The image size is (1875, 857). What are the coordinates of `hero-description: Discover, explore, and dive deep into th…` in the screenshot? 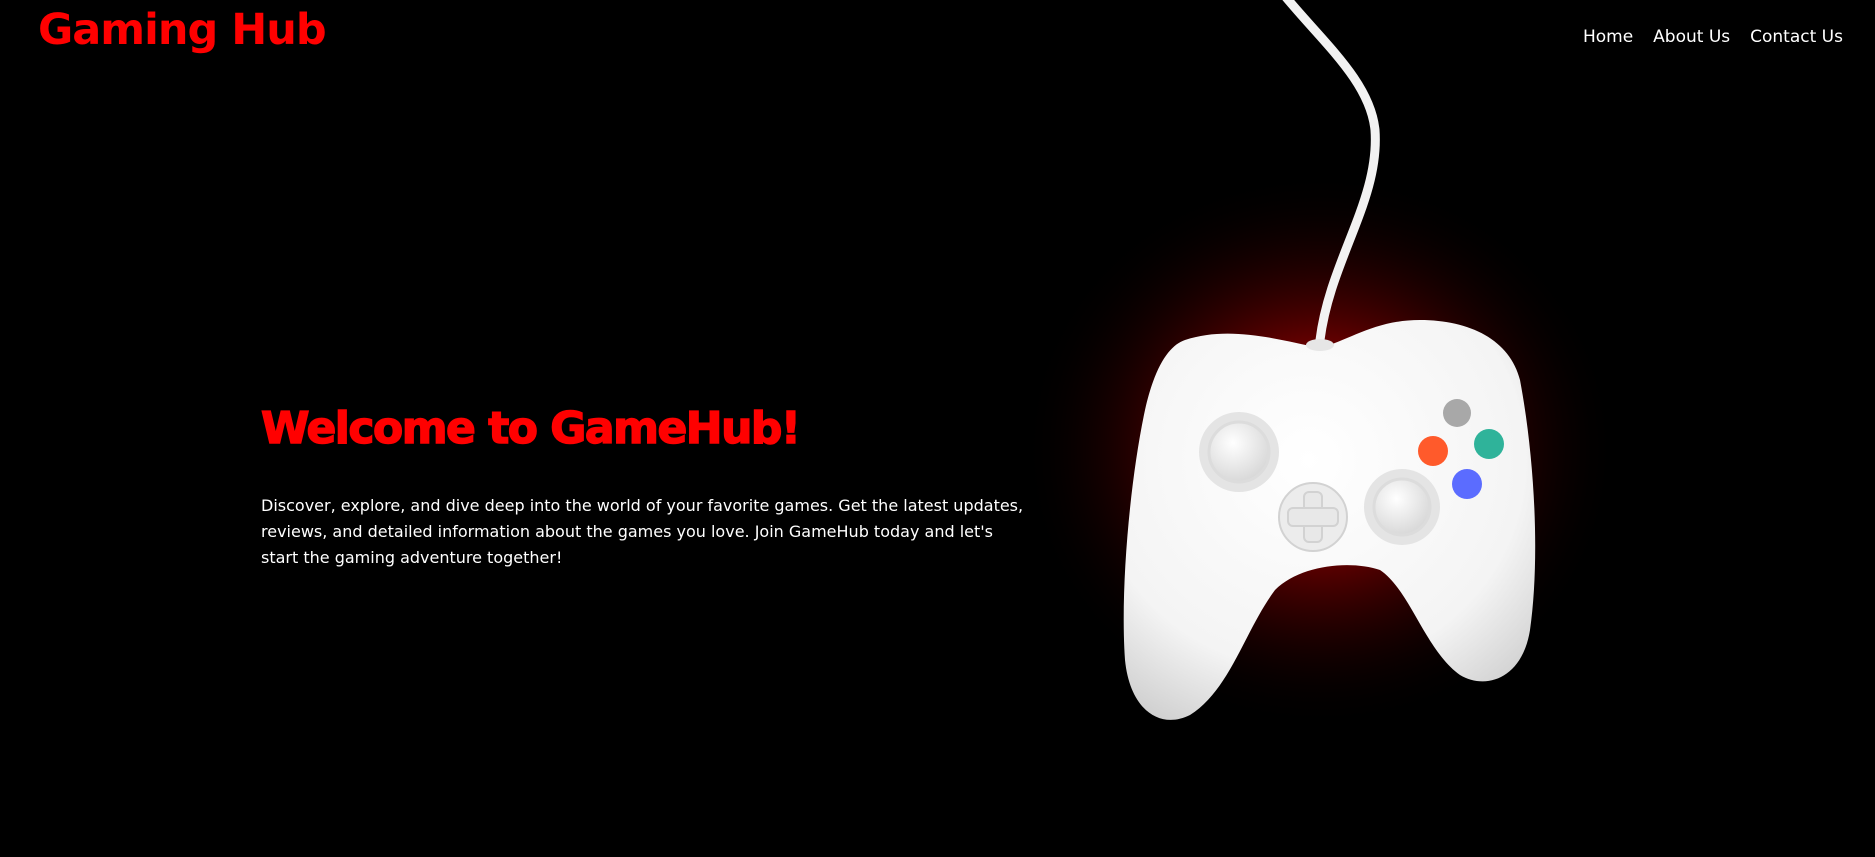 It's located at (642, 531).